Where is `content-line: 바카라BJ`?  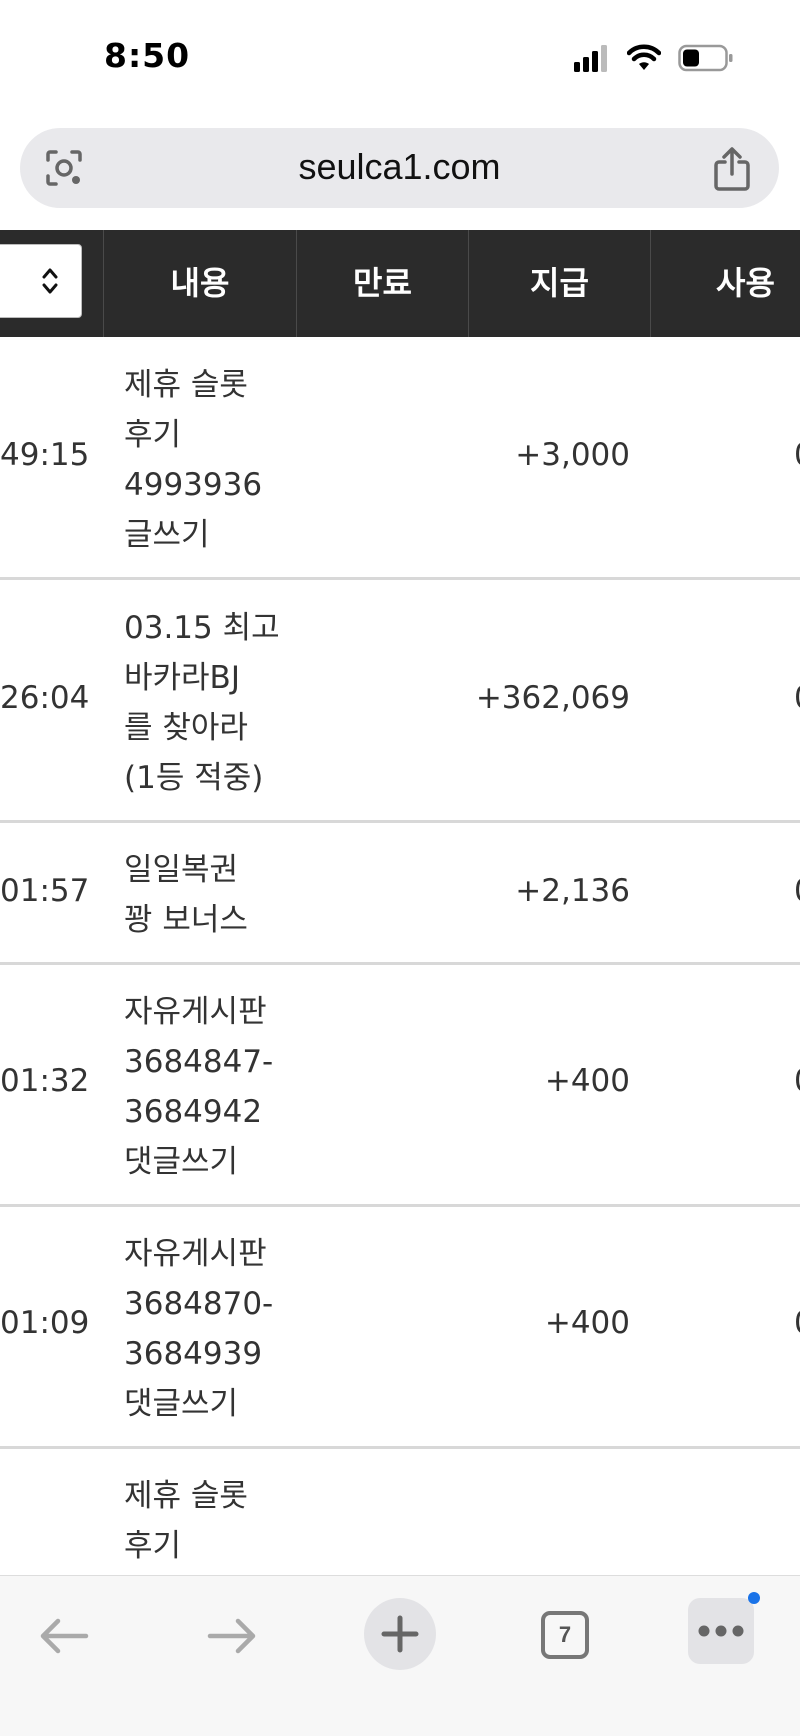
content-line: 바카라BJ is located at coordinates (182, 678).